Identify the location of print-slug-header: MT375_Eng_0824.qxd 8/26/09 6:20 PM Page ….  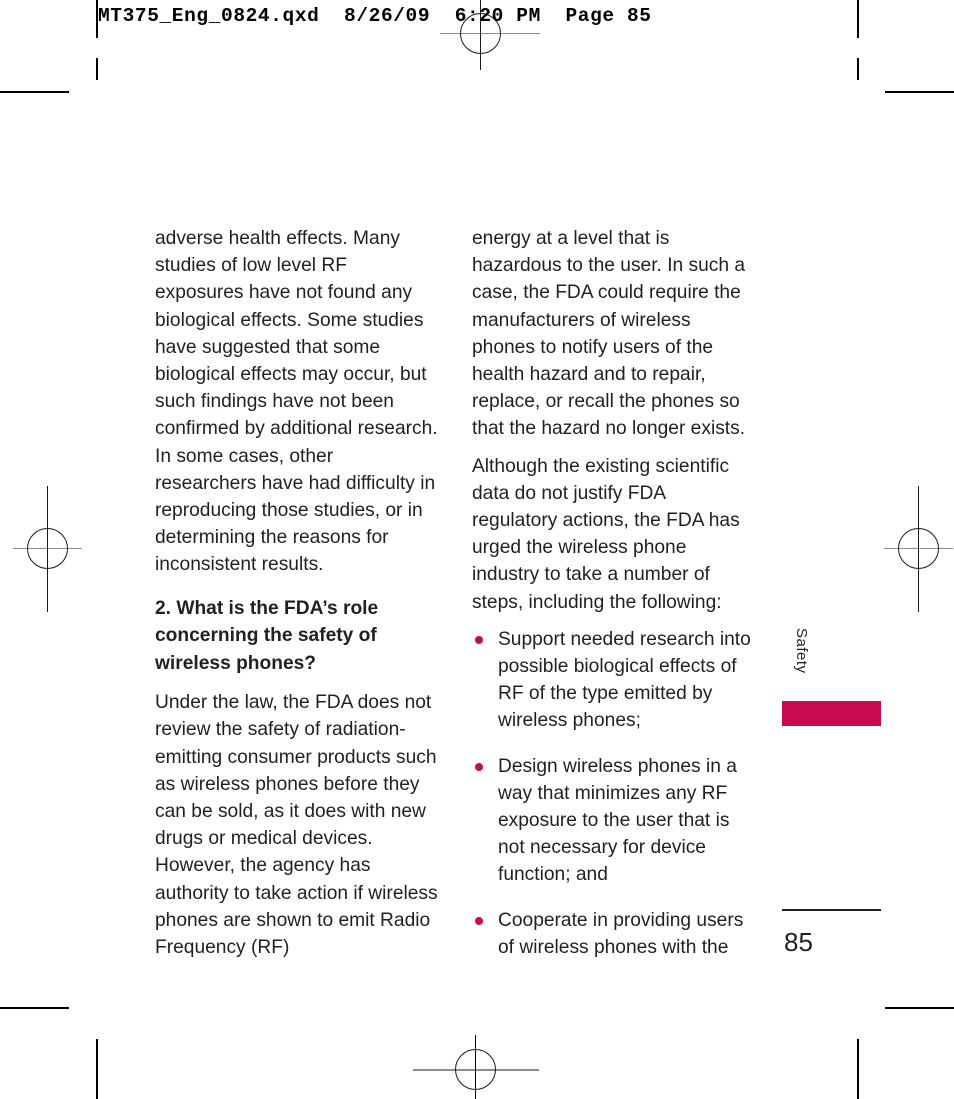
(375, 16).